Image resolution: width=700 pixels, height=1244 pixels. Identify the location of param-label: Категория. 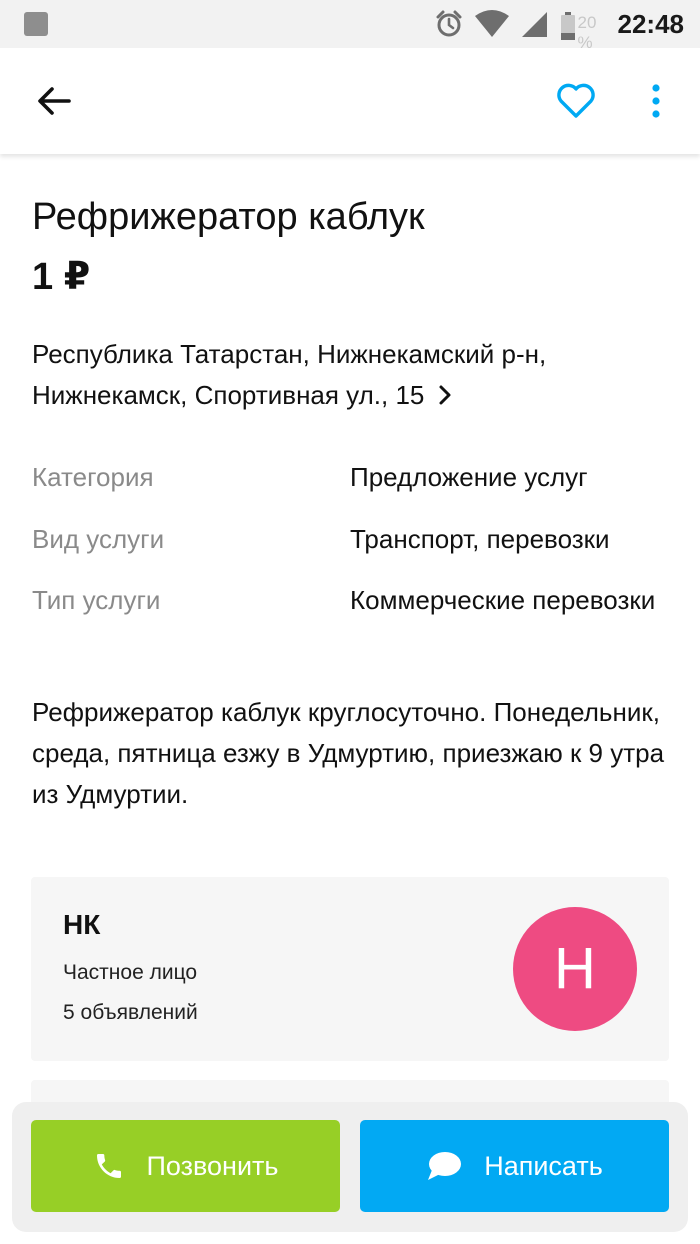
(93, 477).